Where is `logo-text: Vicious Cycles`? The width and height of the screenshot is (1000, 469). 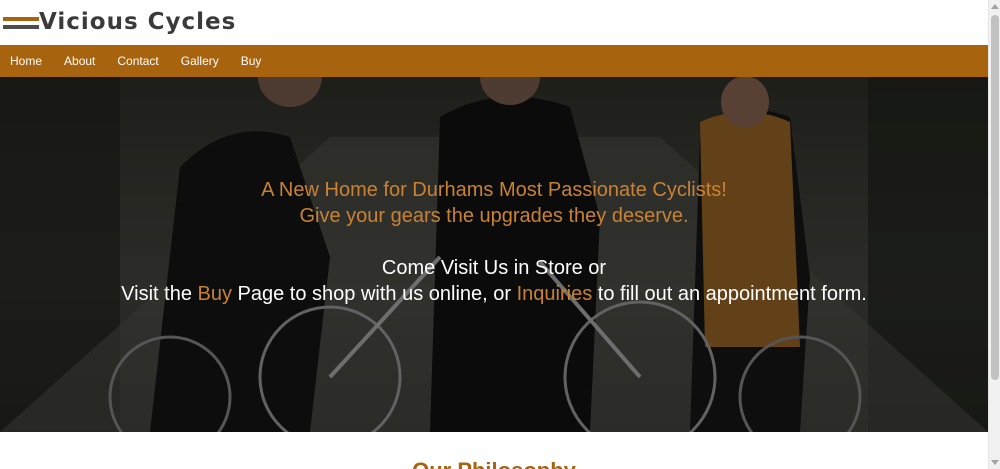
logo-text: Vicious Cycles is located at coordinates (138, 21).